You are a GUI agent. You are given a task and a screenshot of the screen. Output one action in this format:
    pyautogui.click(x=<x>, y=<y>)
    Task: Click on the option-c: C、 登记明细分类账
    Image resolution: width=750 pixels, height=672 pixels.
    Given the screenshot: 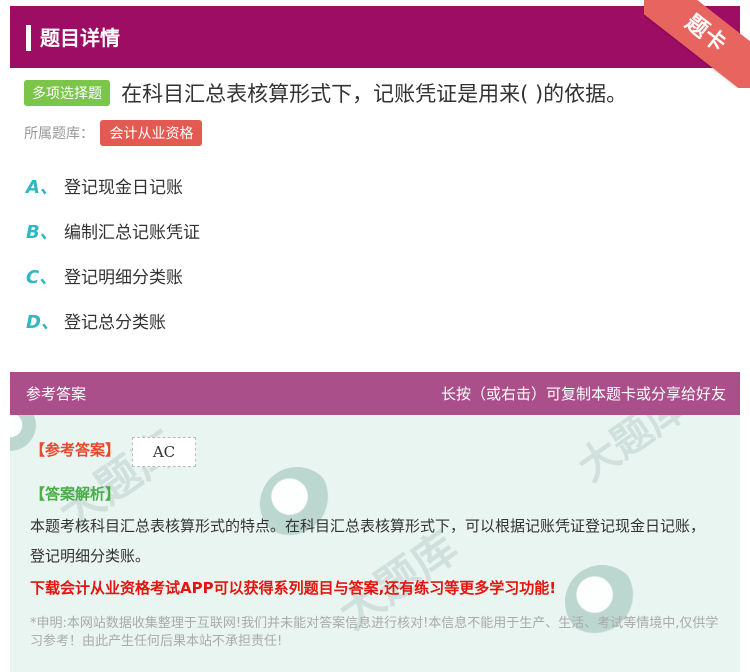 What is the action you would take?
    pyautogui.click(x=113, y=287)
    